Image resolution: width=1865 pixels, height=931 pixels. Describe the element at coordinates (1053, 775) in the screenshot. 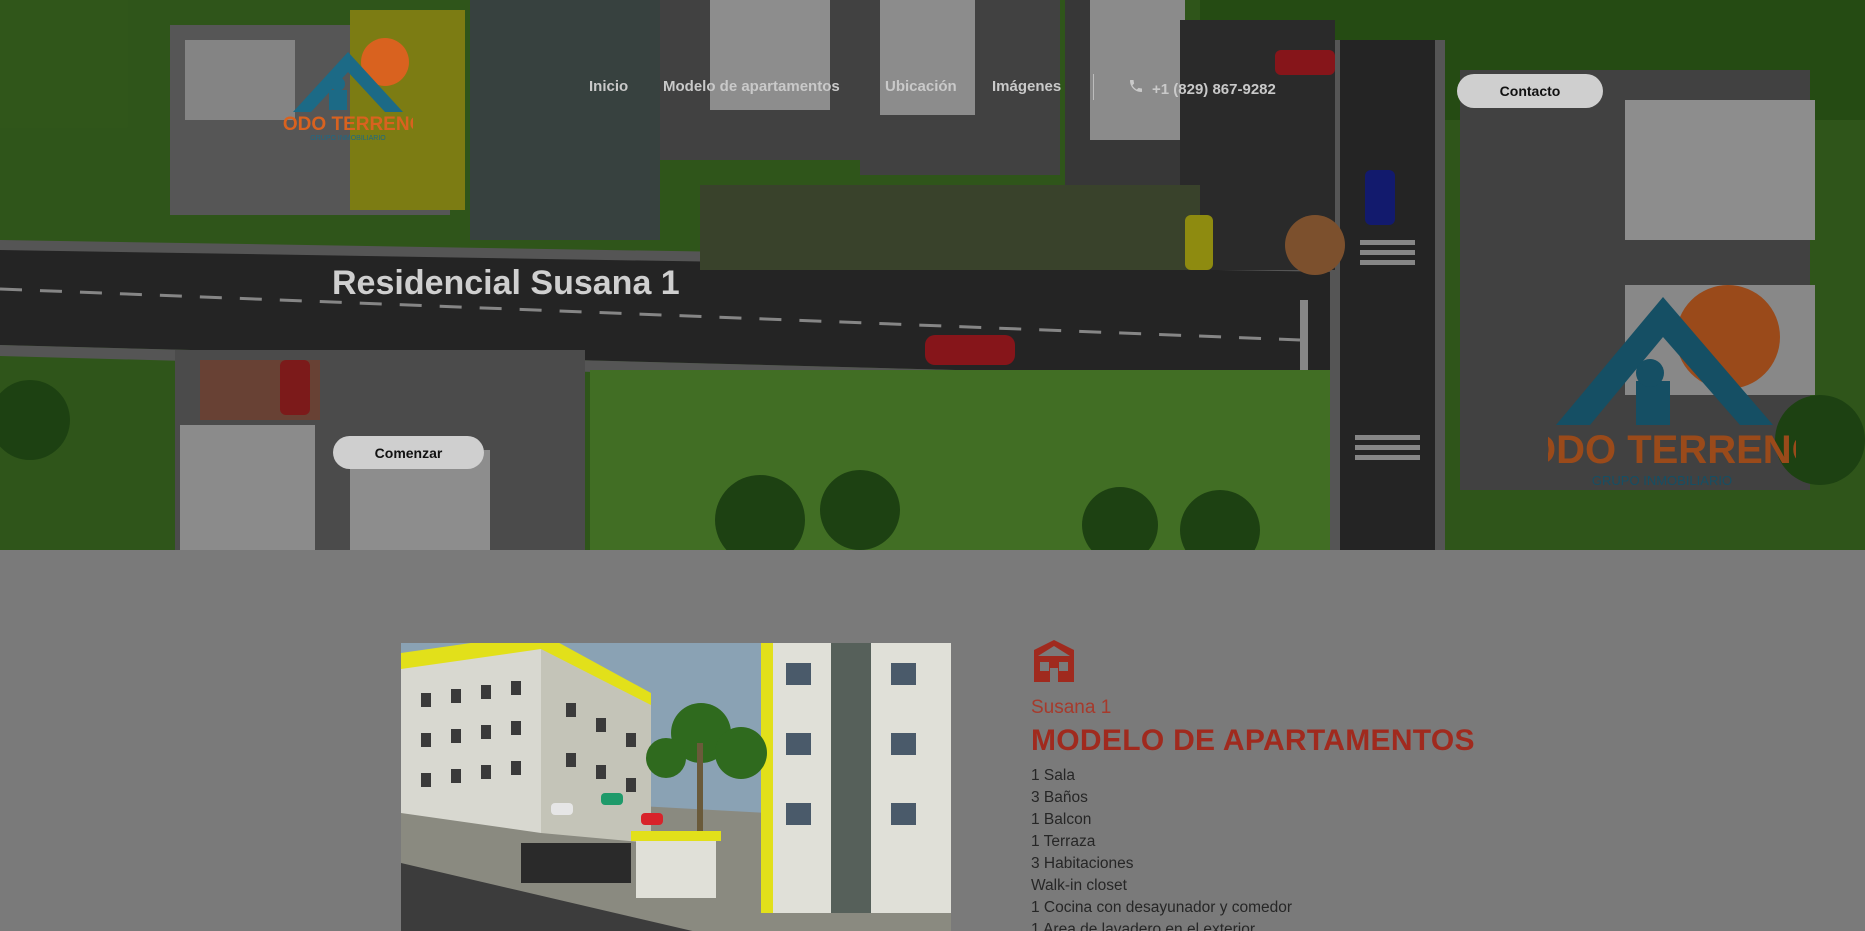

I see `feature-item: 1 Sala` at that location.